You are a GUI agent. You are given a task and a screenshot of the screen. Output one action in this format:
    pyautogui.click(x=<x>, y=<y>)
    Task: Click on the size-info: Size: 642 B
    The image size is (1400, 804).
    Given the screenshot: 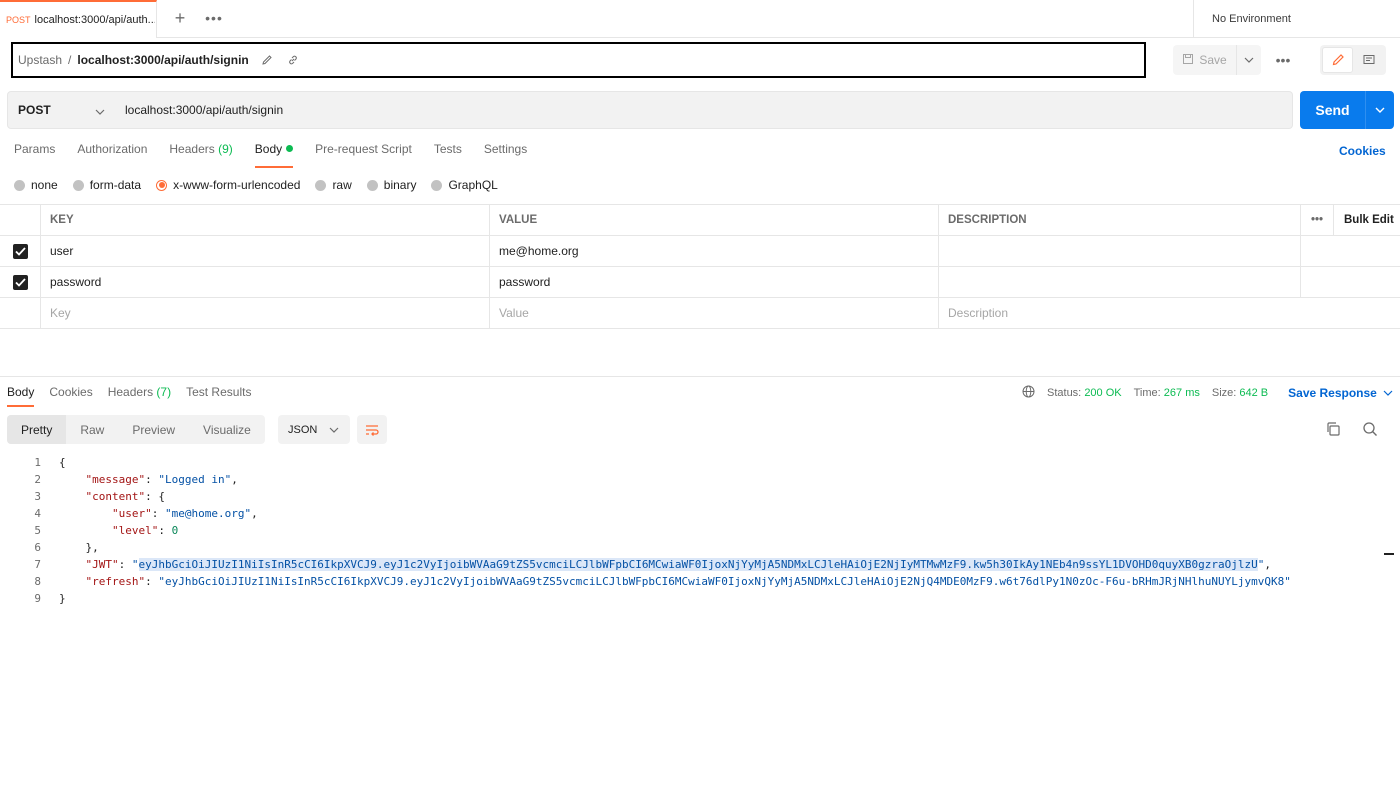 What is the action you would take?
    pyautogui.click(x=1240, y=393)
    